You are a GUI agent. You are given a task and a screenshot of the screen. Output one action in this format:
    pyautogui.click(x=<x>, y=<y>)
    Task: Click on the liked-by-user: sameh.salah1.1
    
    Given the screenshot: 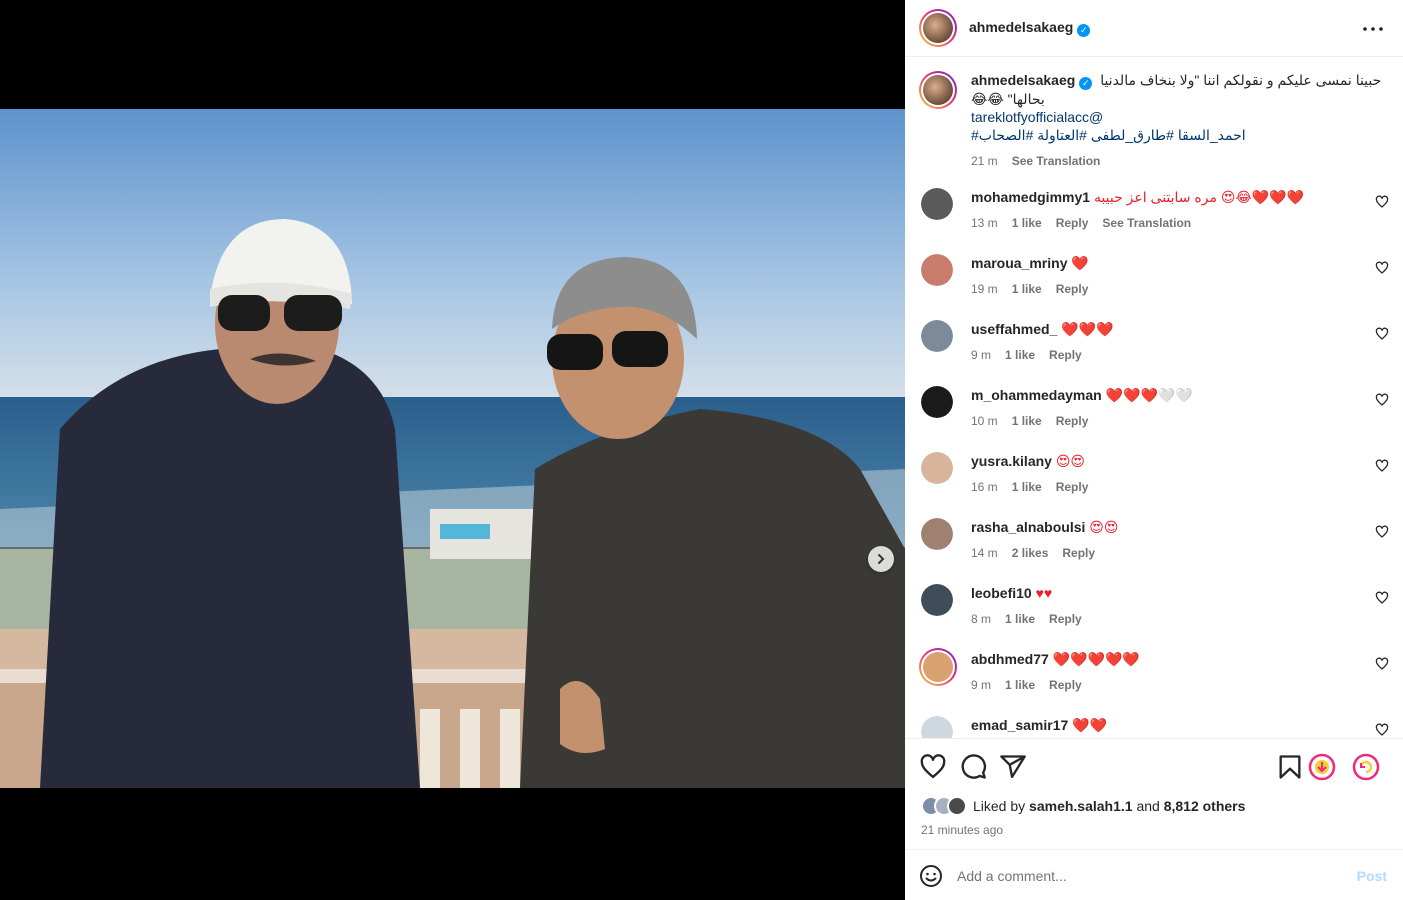 What is the action you would take?
    pyautogui.click(x=1081, y=806)
    